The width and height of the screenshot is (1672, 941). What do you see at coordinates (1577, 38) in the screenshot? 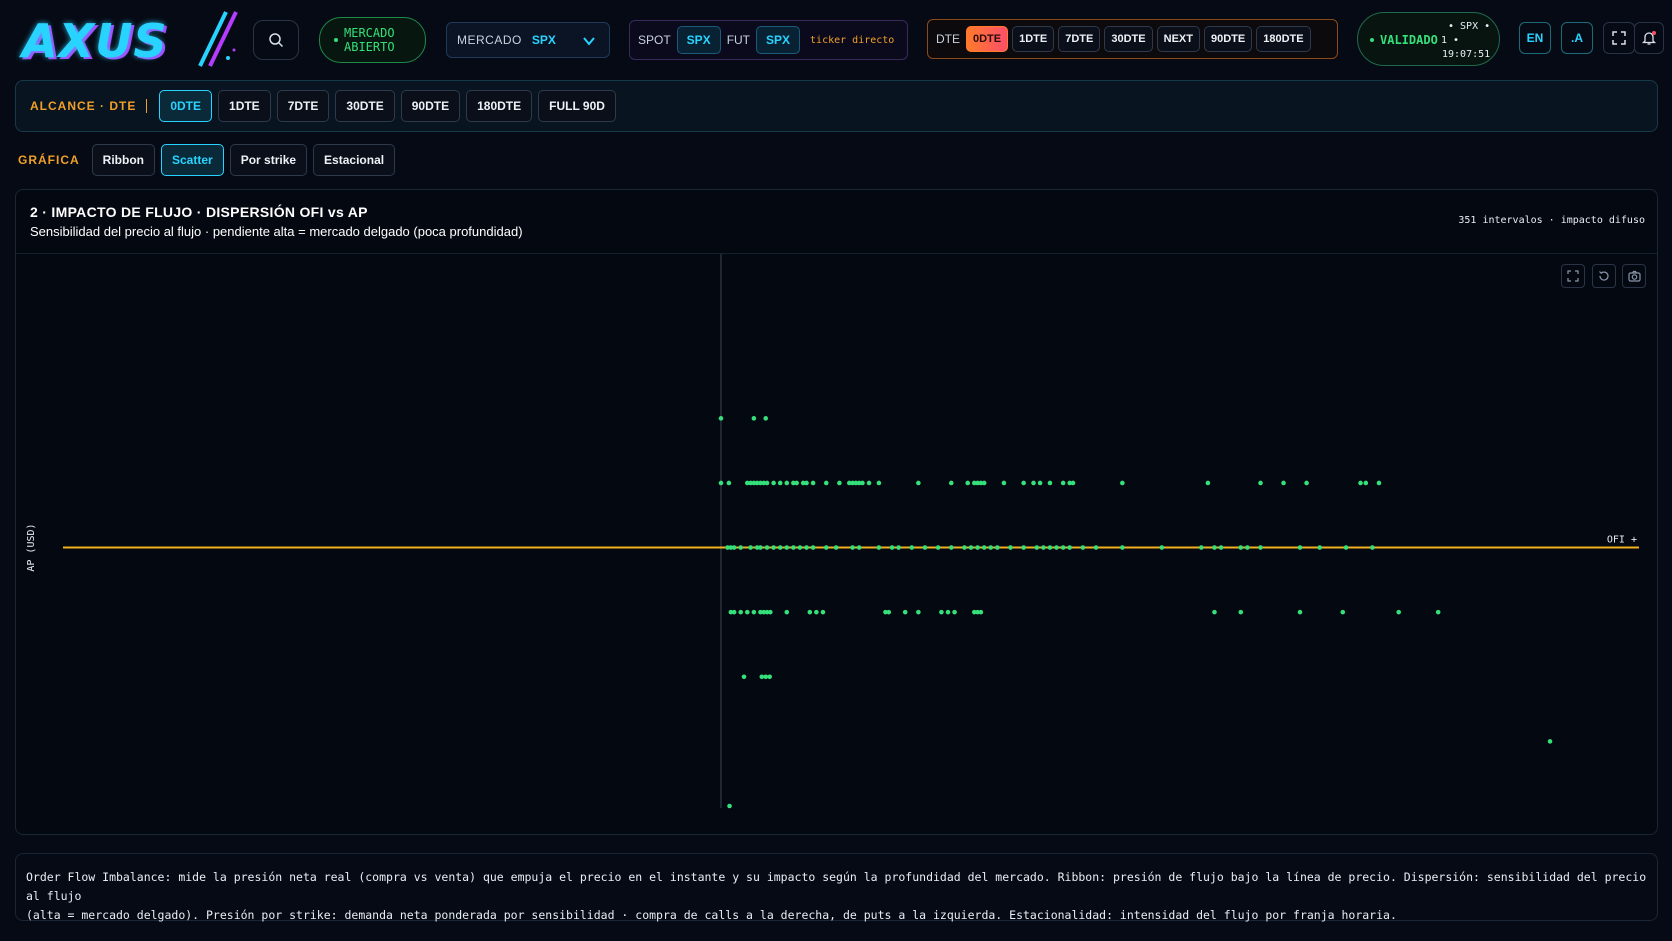
I see `font-size-button: .A` at bounding box center [1577, 38].